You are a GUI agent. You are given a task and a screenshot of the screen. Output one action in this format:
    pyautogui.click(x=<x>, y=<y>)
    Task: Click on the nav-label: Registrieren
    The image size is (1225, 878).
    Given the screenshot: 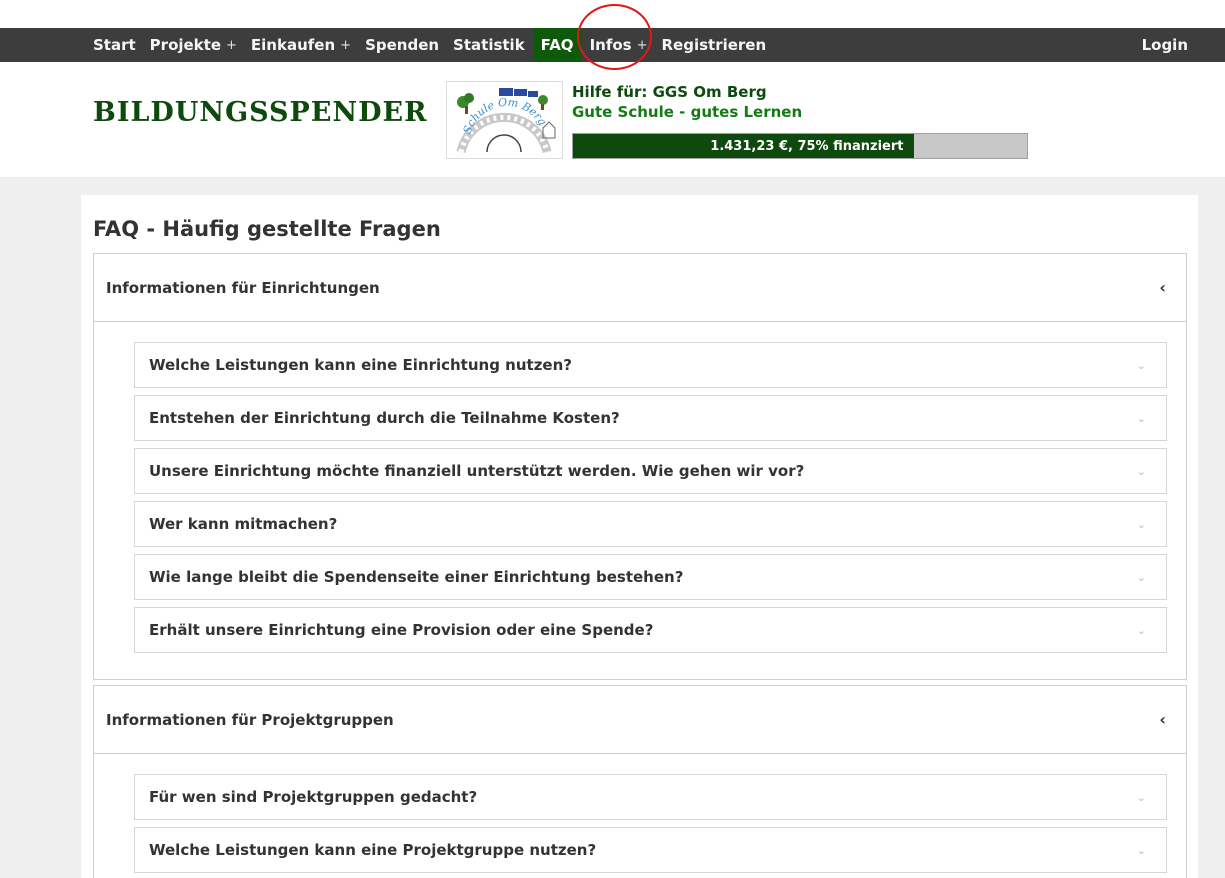 What is the action you would take?
    pyautogui.click(x=714, y=45)
    